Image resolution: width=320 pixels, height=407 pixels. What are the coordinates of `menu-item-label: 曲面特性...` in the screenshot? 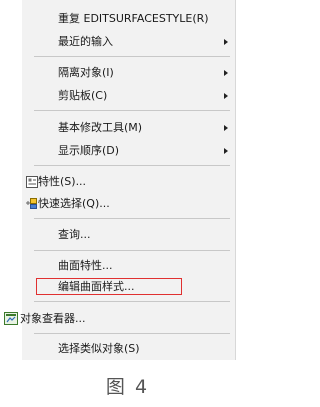 It's located at (85, 265).